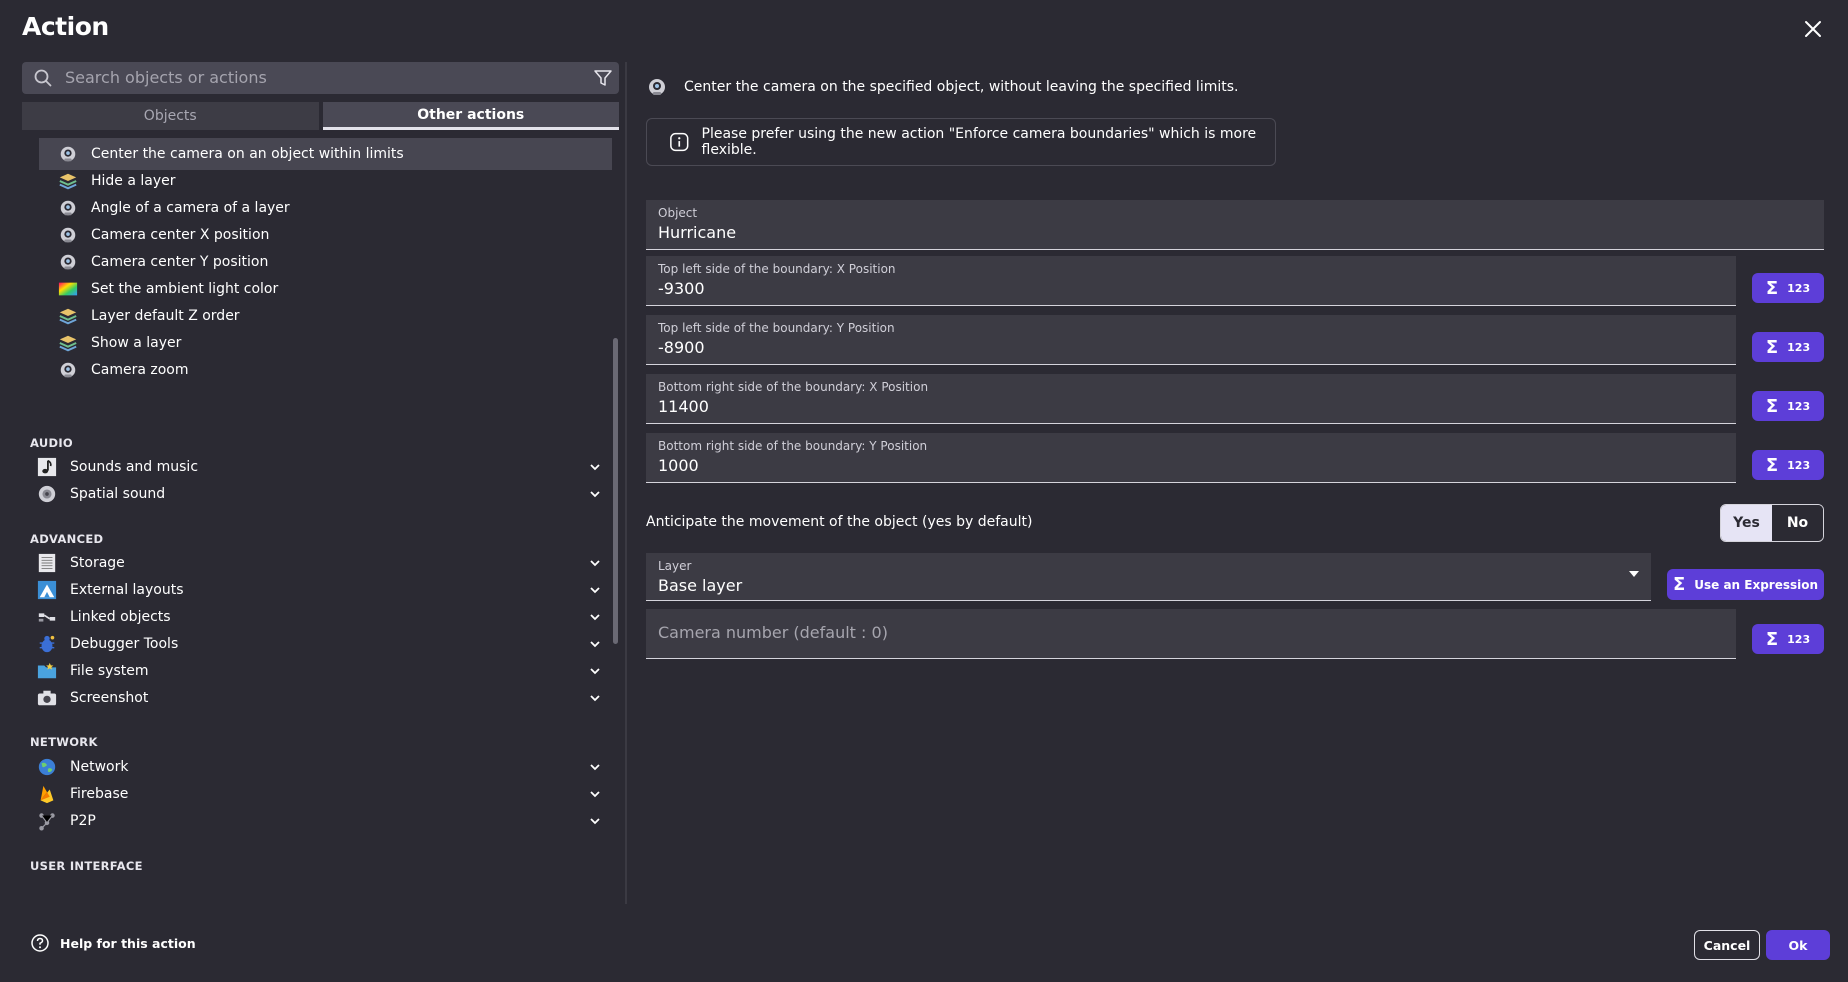 This screenshot has width=1848, height=982. I want to click on search-icon, so click(43, 78).